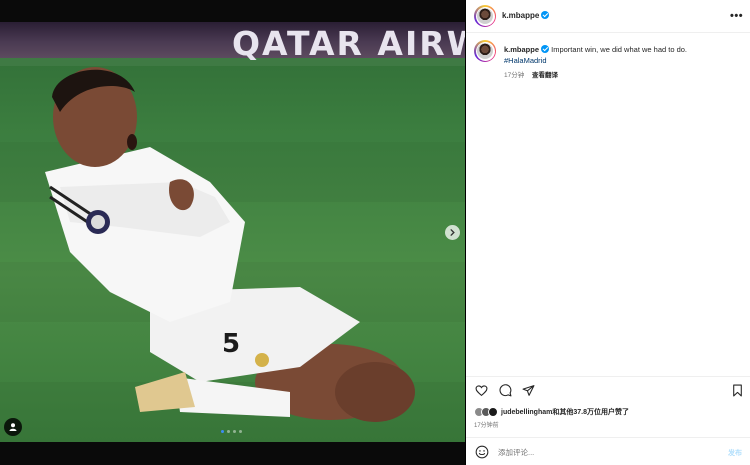 The image size is (750, 465). Describe the element at coordinates (624, 60) in the screenshot. I see `caption-hashtag: #HalaMadrid` at that location.